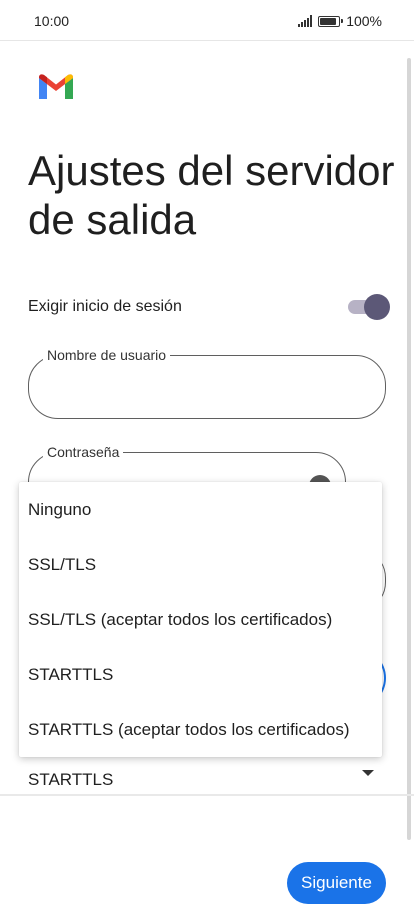 Image resolution: width=414 pixels, height=924 pixels. I want to click on require-login-label: Exigir inicio de sesión, so click(105, 306).